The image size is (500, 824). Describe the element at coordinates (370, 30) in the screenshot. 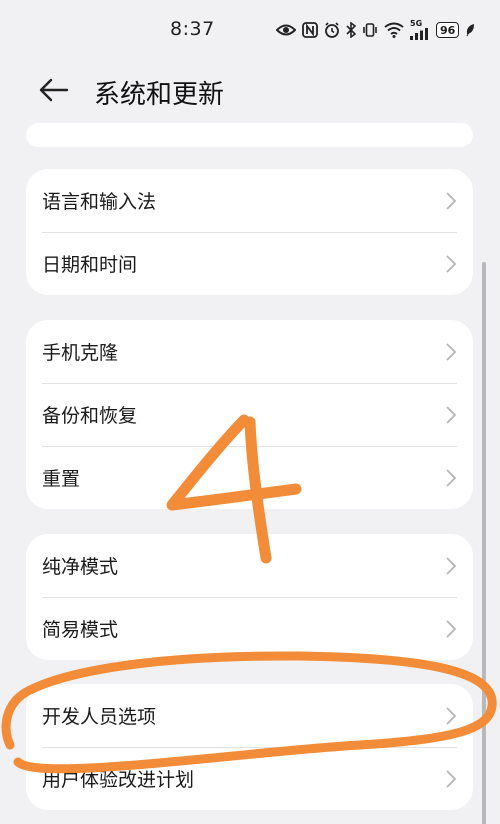

I see `vibrate-icon` at that location.